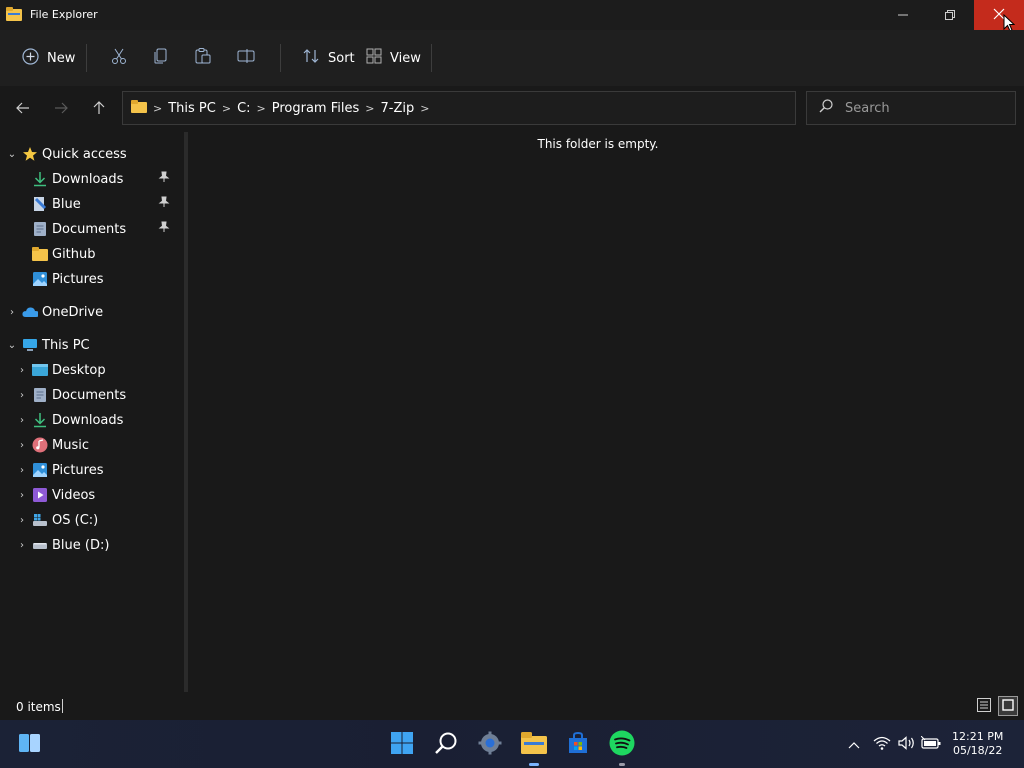 Image resolution: width=1024 pixels, height=768 pixels. I want to click on clock-time: 12:21 PM, so click(978, 736).